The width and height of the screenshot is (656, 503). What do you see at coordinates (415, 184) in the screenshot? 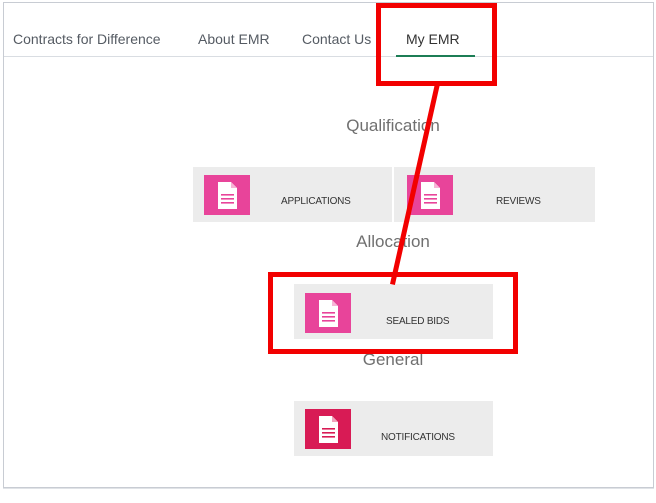
I see `annotation-connector` at bounding box center [415, 184].